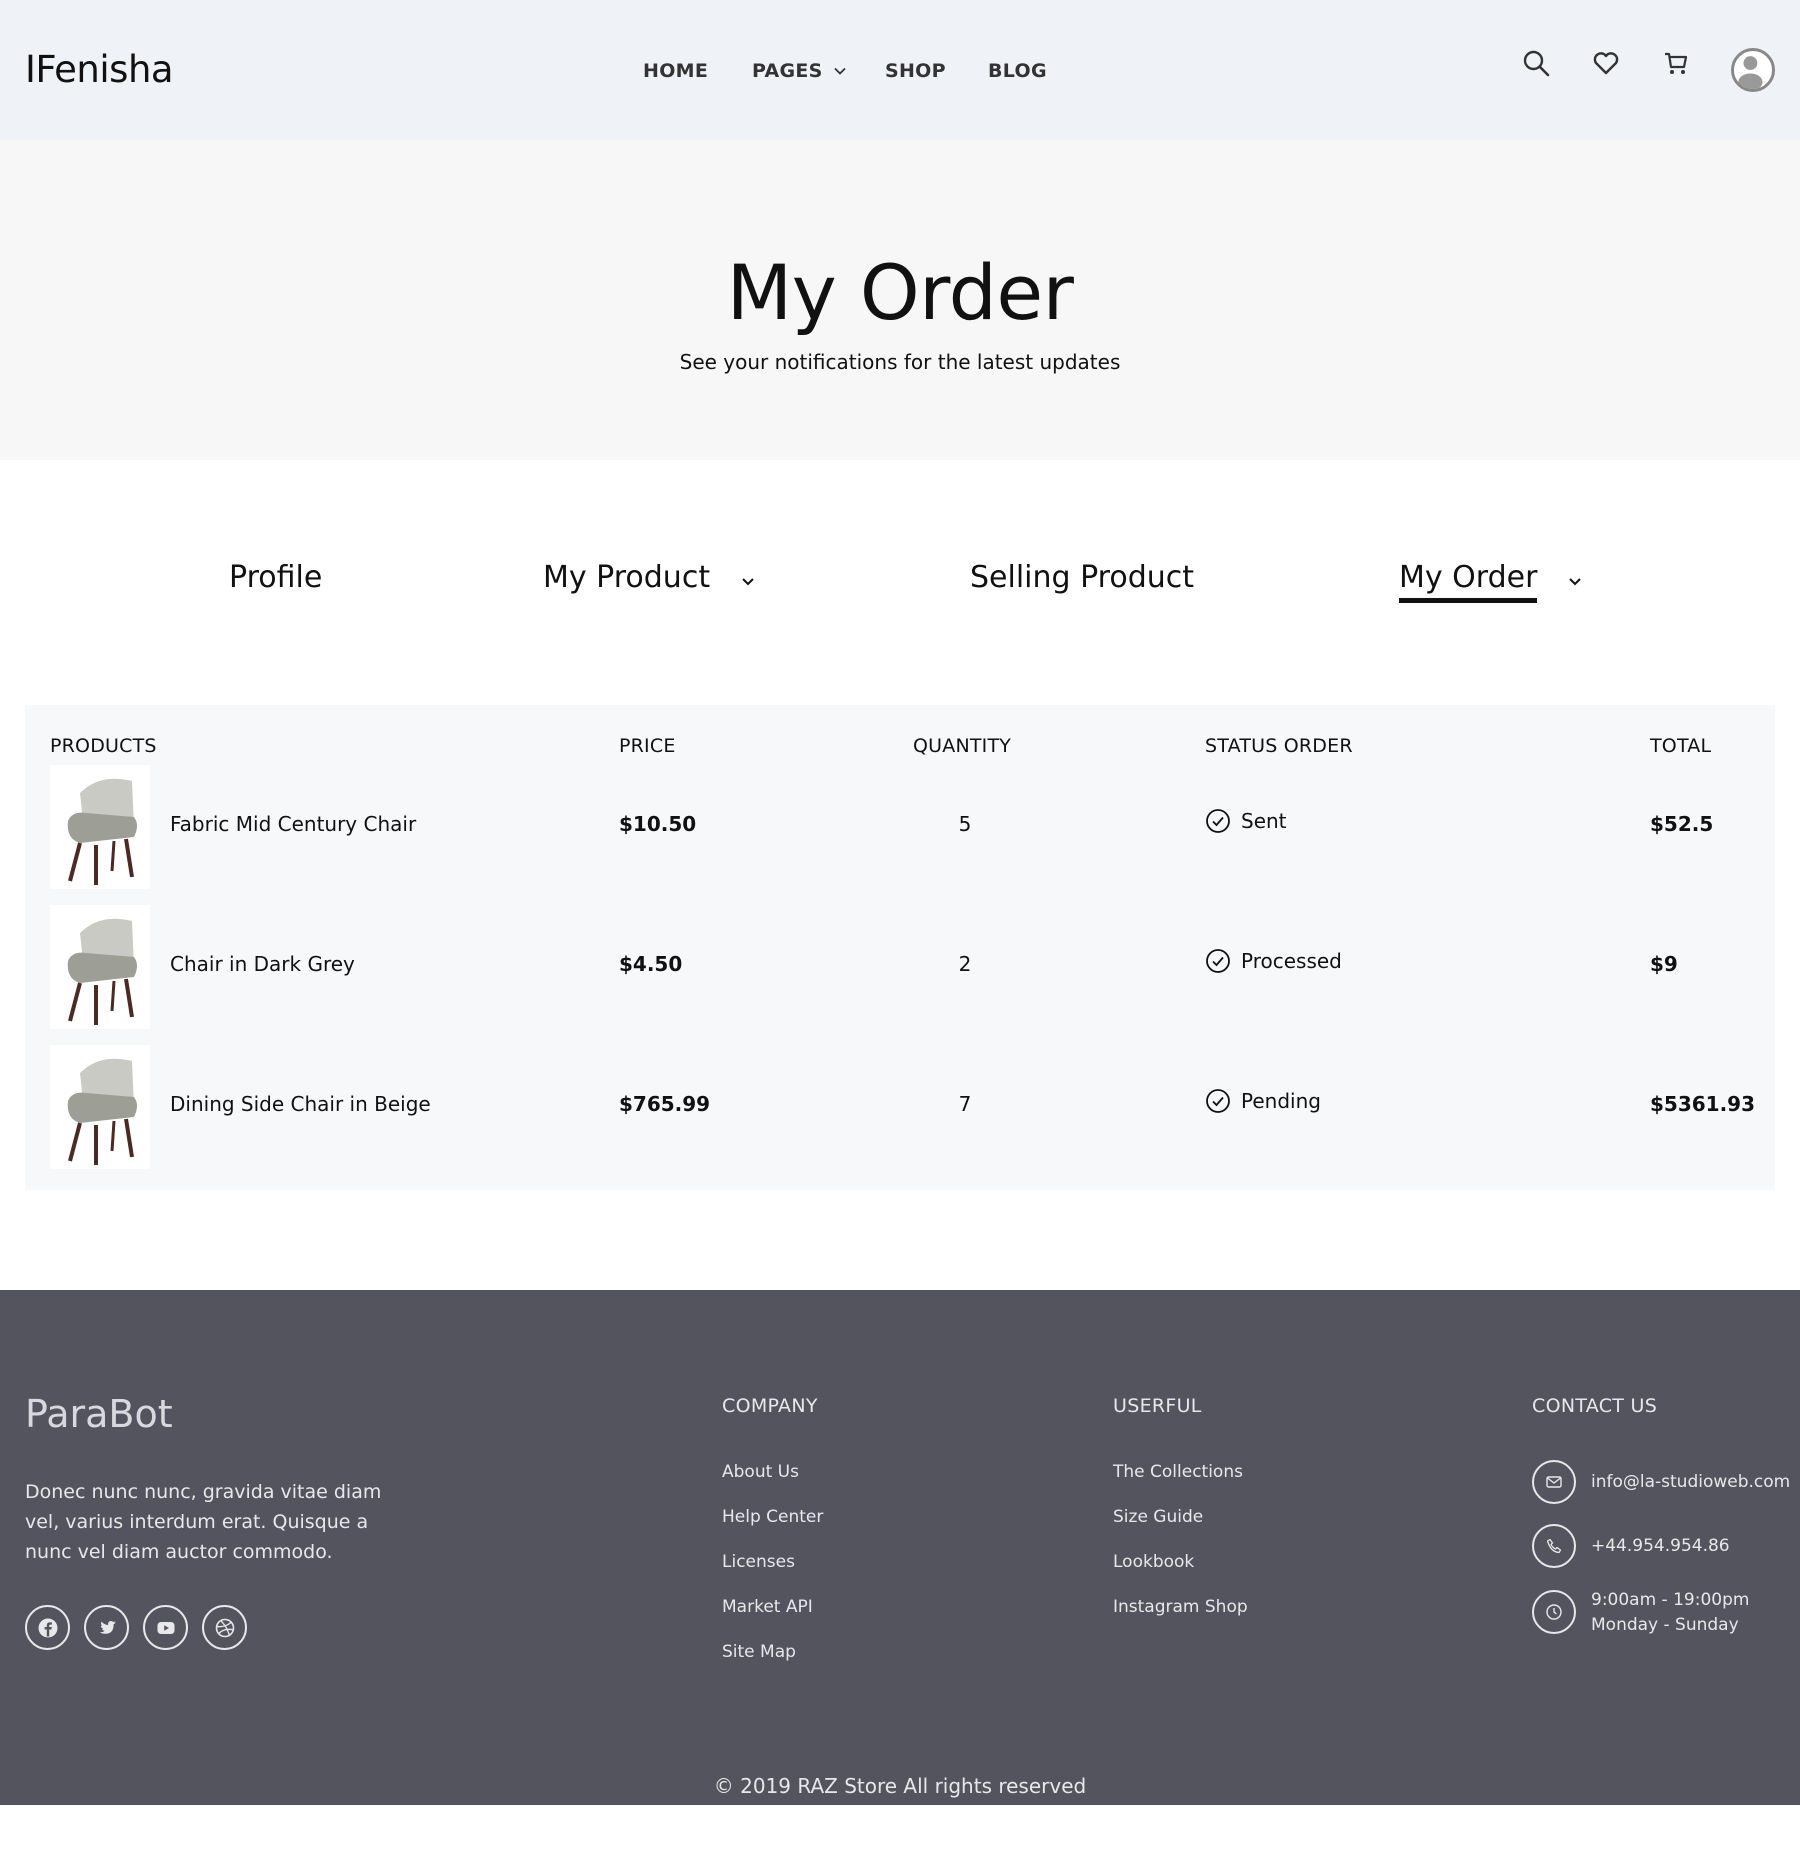  What do you see at coordinates (1291, 961) in the screenshot?
I see `status-label: Processed` at bounding box center [1291, 961].